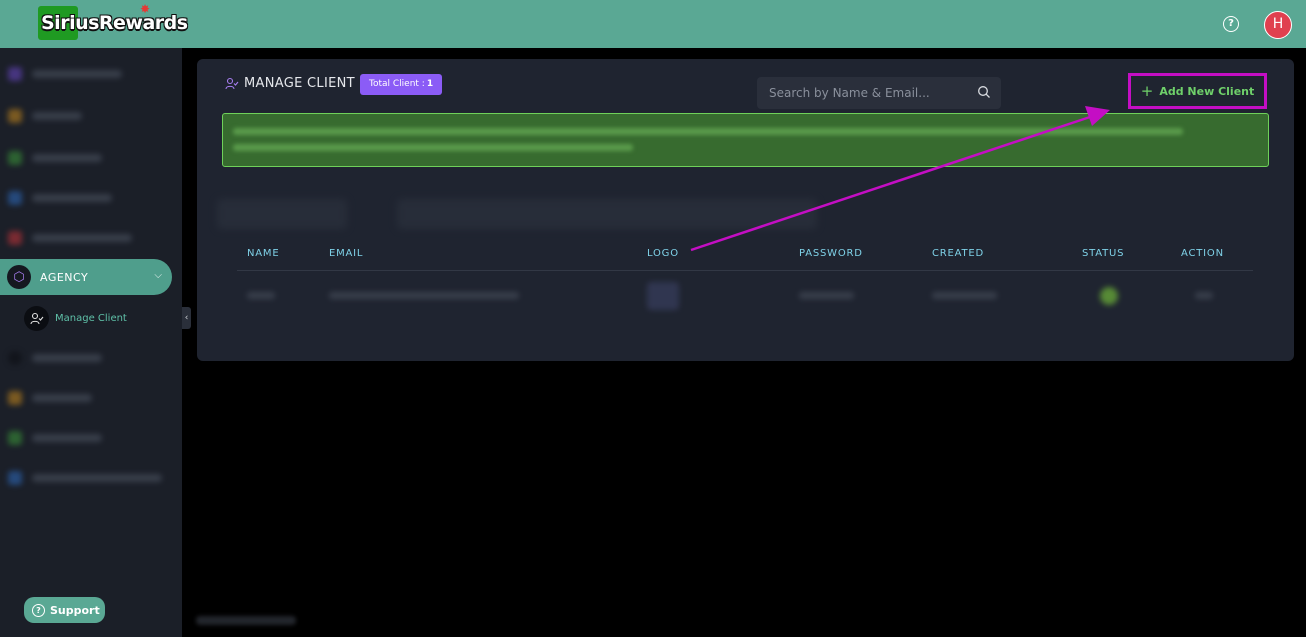 The width and height of the screenshot is (1306, 637). I want to click on status-toggle-blurred, so click(1109, 296).